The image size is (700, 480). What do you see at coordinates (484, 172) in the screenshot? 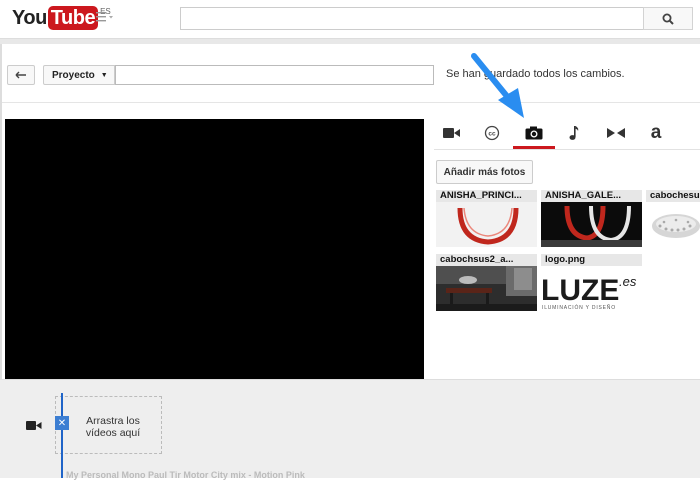
I see `add-photos-button: Añadir más fotos` at bounding box center [484, 172].